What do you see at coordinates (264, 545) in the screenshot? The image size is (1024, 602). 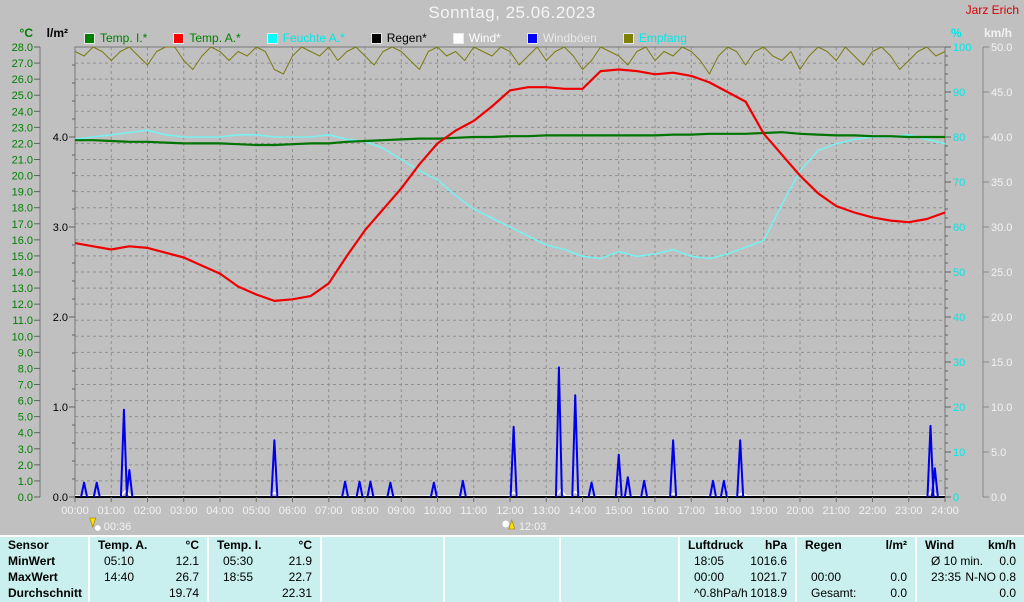 I see `stats-col-header: Temp. I. °C` at bounding box center [264, 545].